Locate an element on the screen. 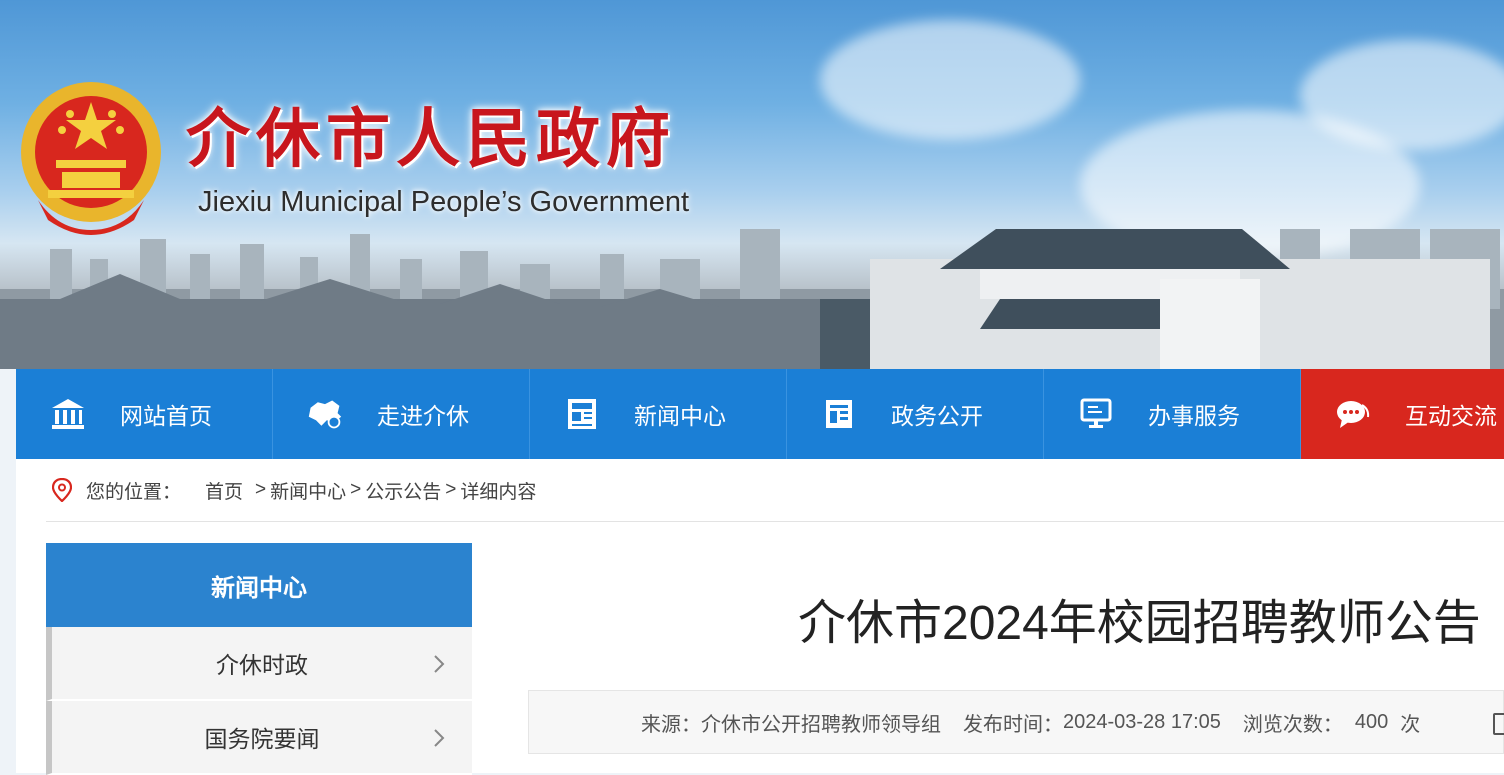  nav-label: 办事服务 is located at coordinates (1194, 416).